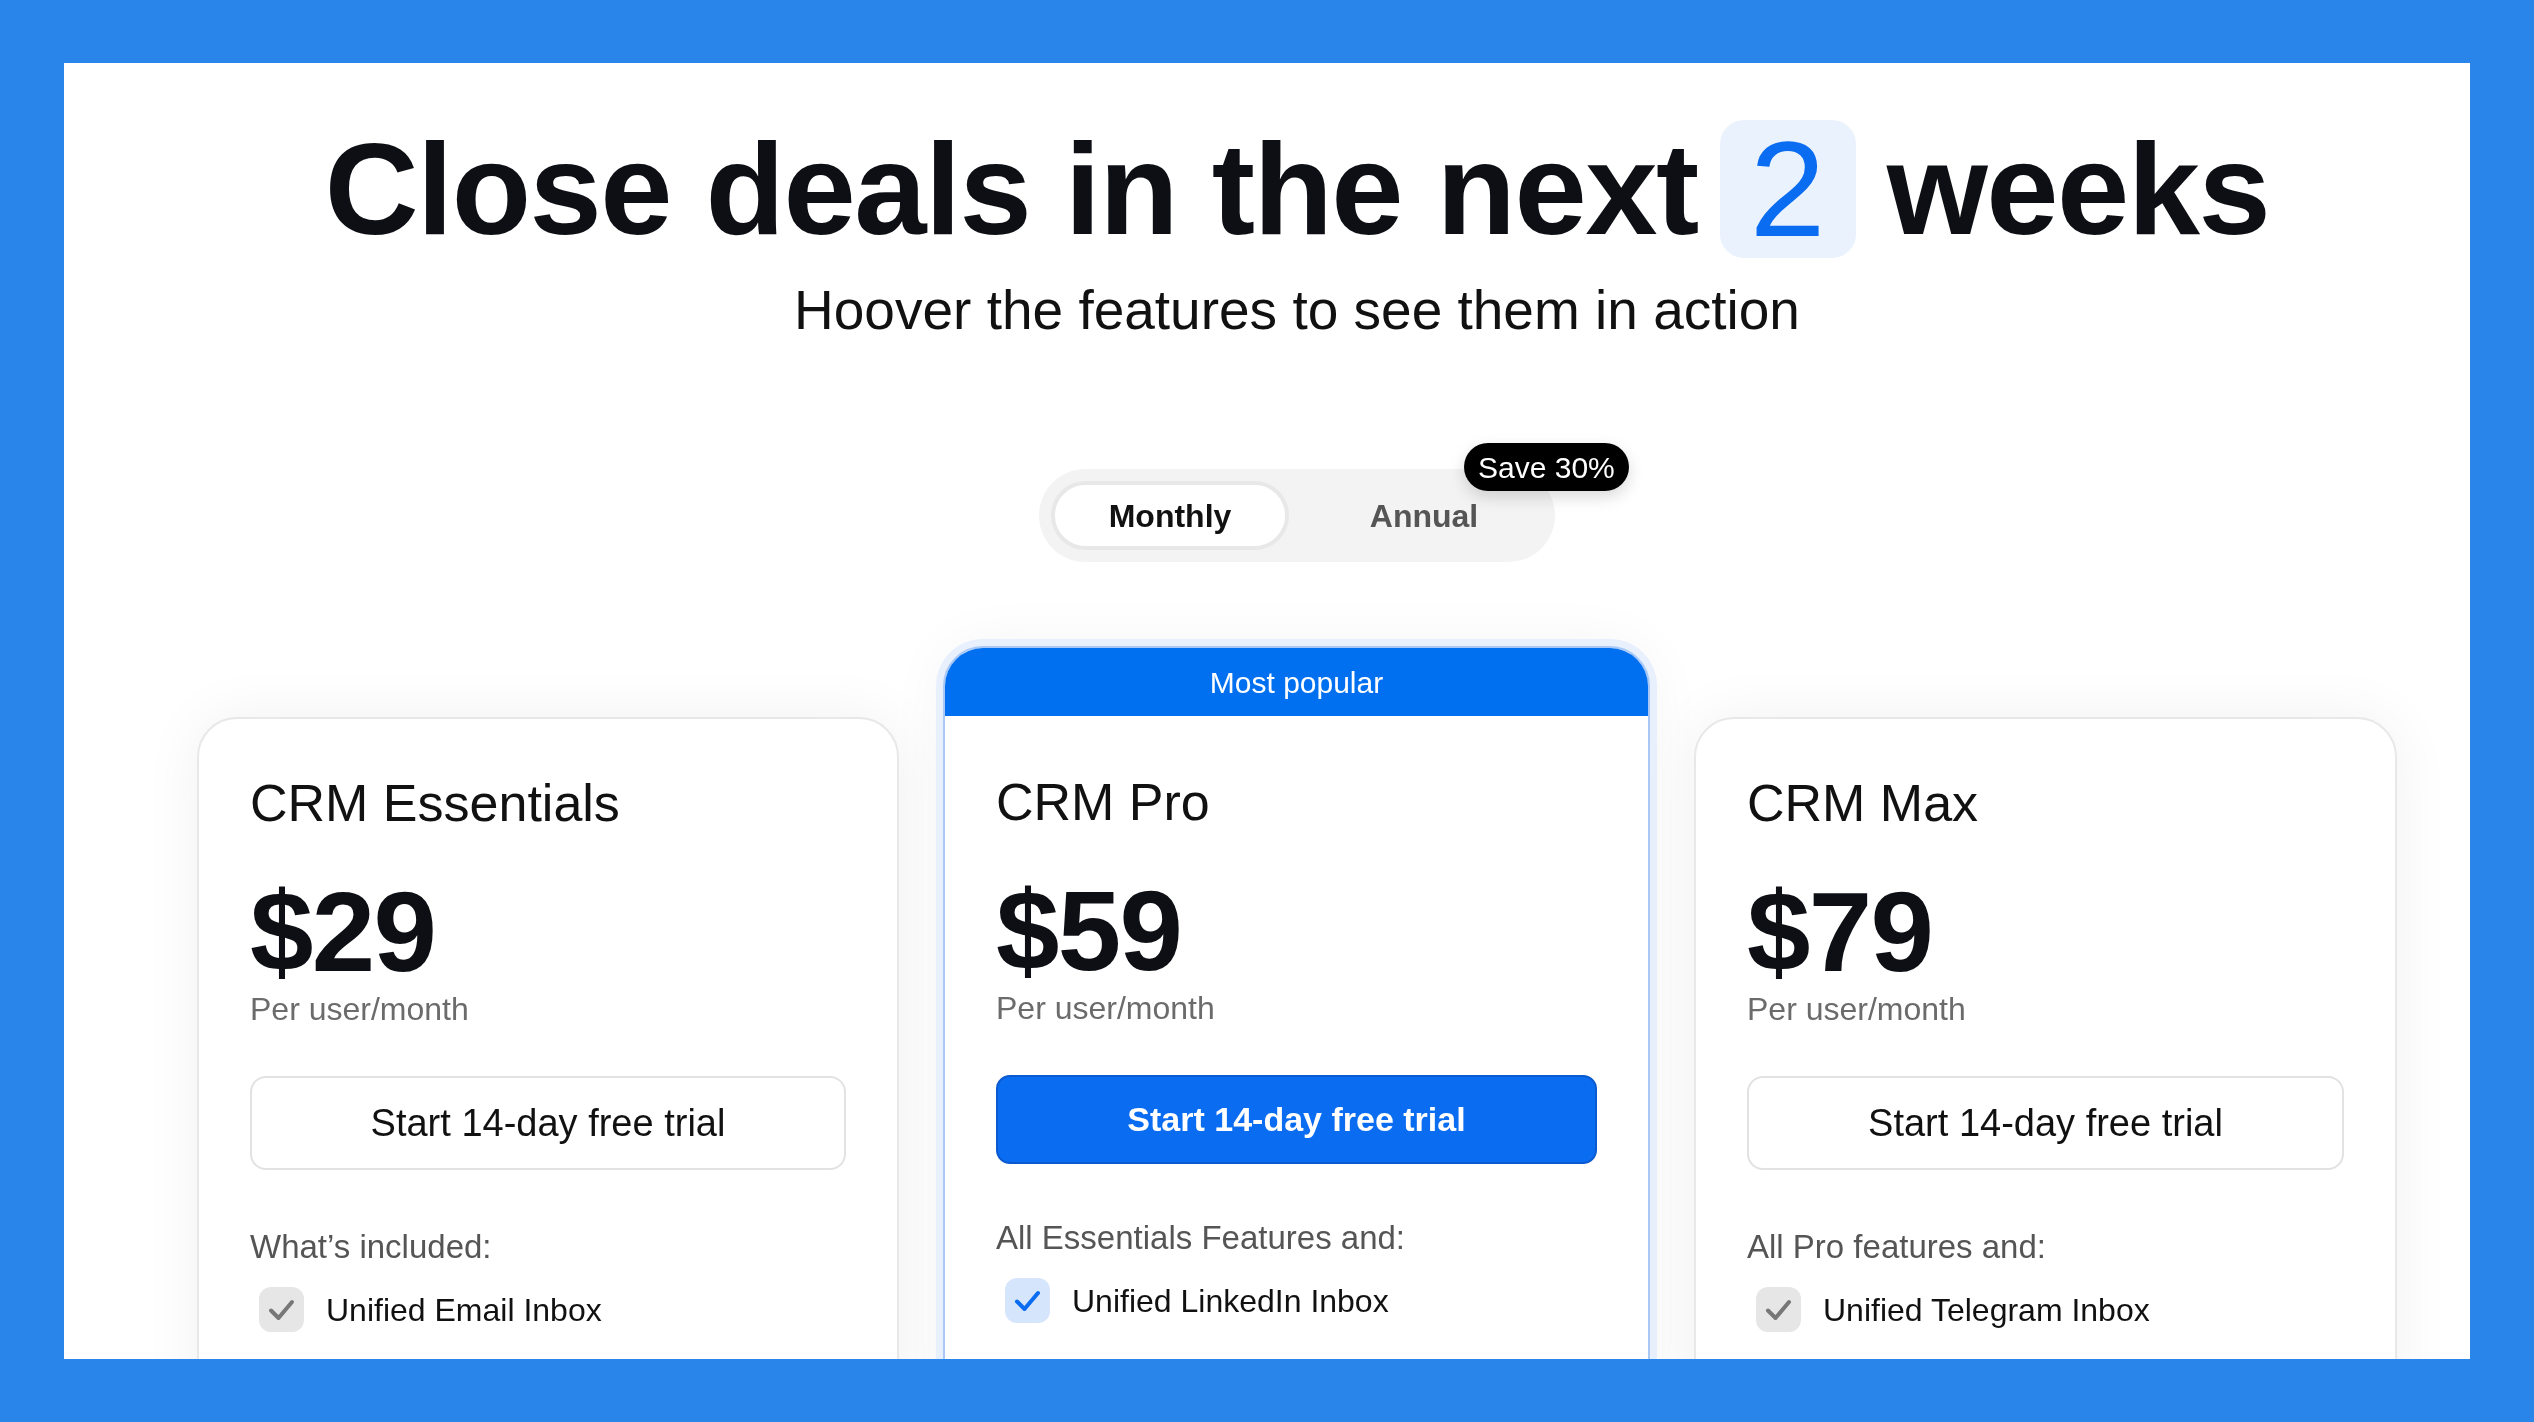 This screenshot has width=2534, height=1422. What do you see at coordinates (343, 932) in the screenshot?
I see `plan-price: $29` at bounding box center [343, 932].